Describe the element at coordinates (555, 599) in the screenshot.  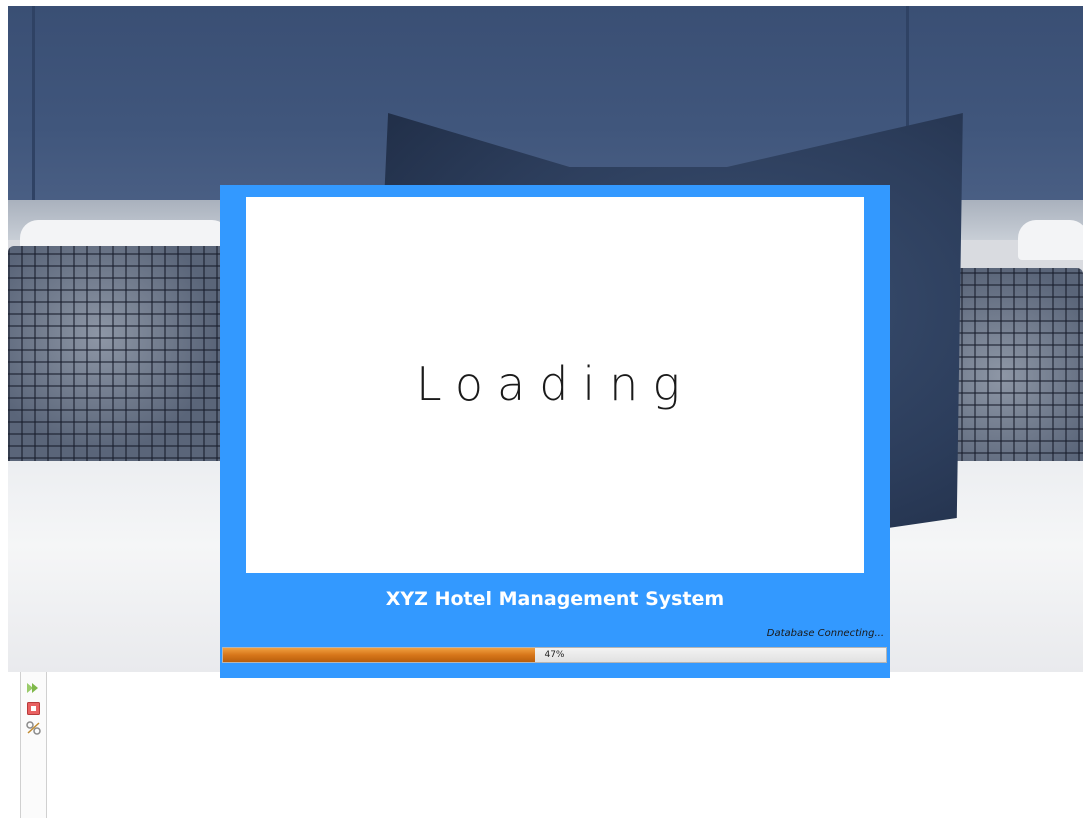
I see `app-title: XYZ Hotel Management System` at that location.